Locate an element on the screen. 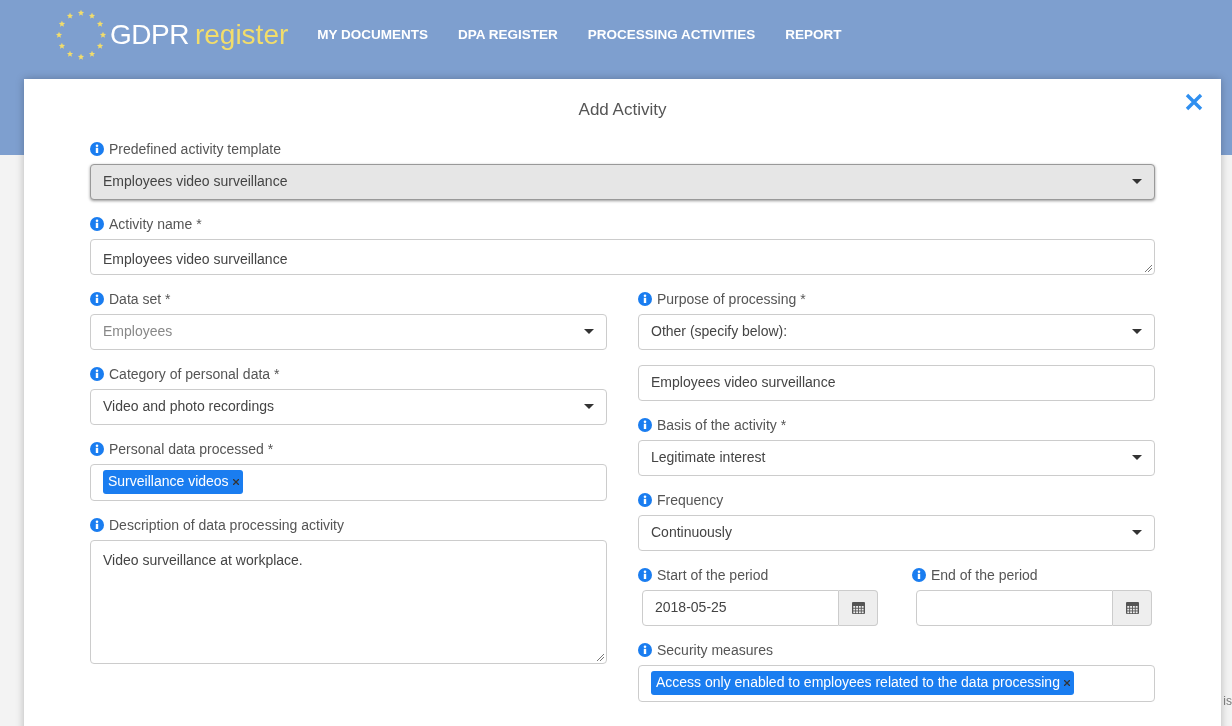 This screenshot has height=726, width=1232. select-field: Video and photo recordings is located at coordinates (348, 406).